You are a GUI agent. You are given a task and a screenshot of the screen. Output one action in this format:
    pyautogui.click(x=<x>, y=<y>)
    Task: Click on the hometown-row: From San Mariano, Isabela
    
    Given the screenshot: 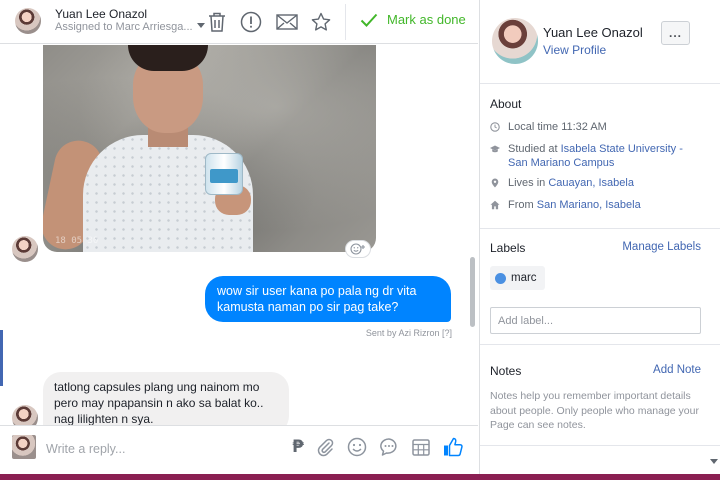 What is the action you would take?
    pyautogui.click(x=596, y=205)
    